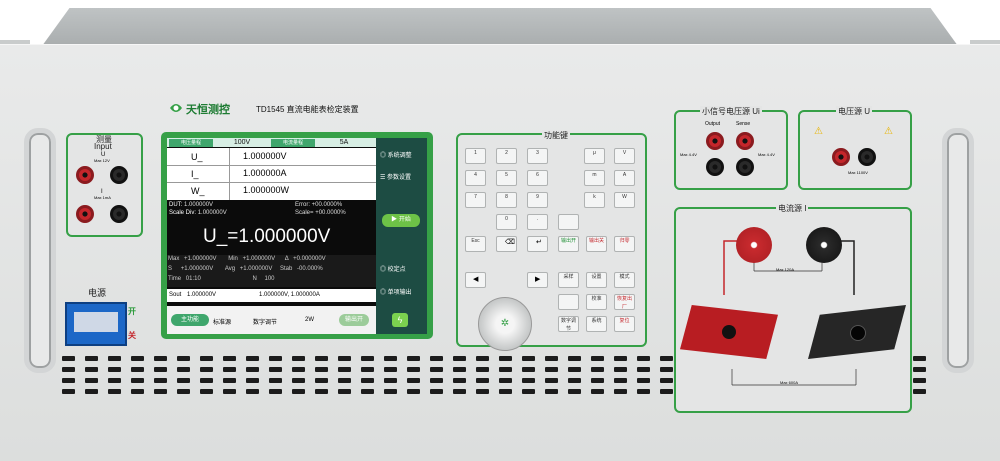  I want to click on key-grid-2: 模式, so click(624, 280).